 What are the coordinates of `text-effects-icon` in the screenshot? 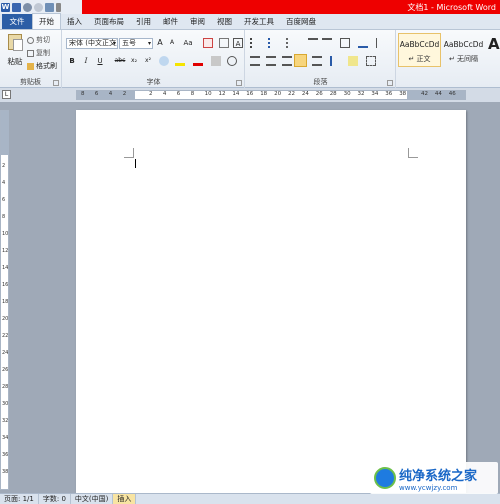 It's located at (164, 61).